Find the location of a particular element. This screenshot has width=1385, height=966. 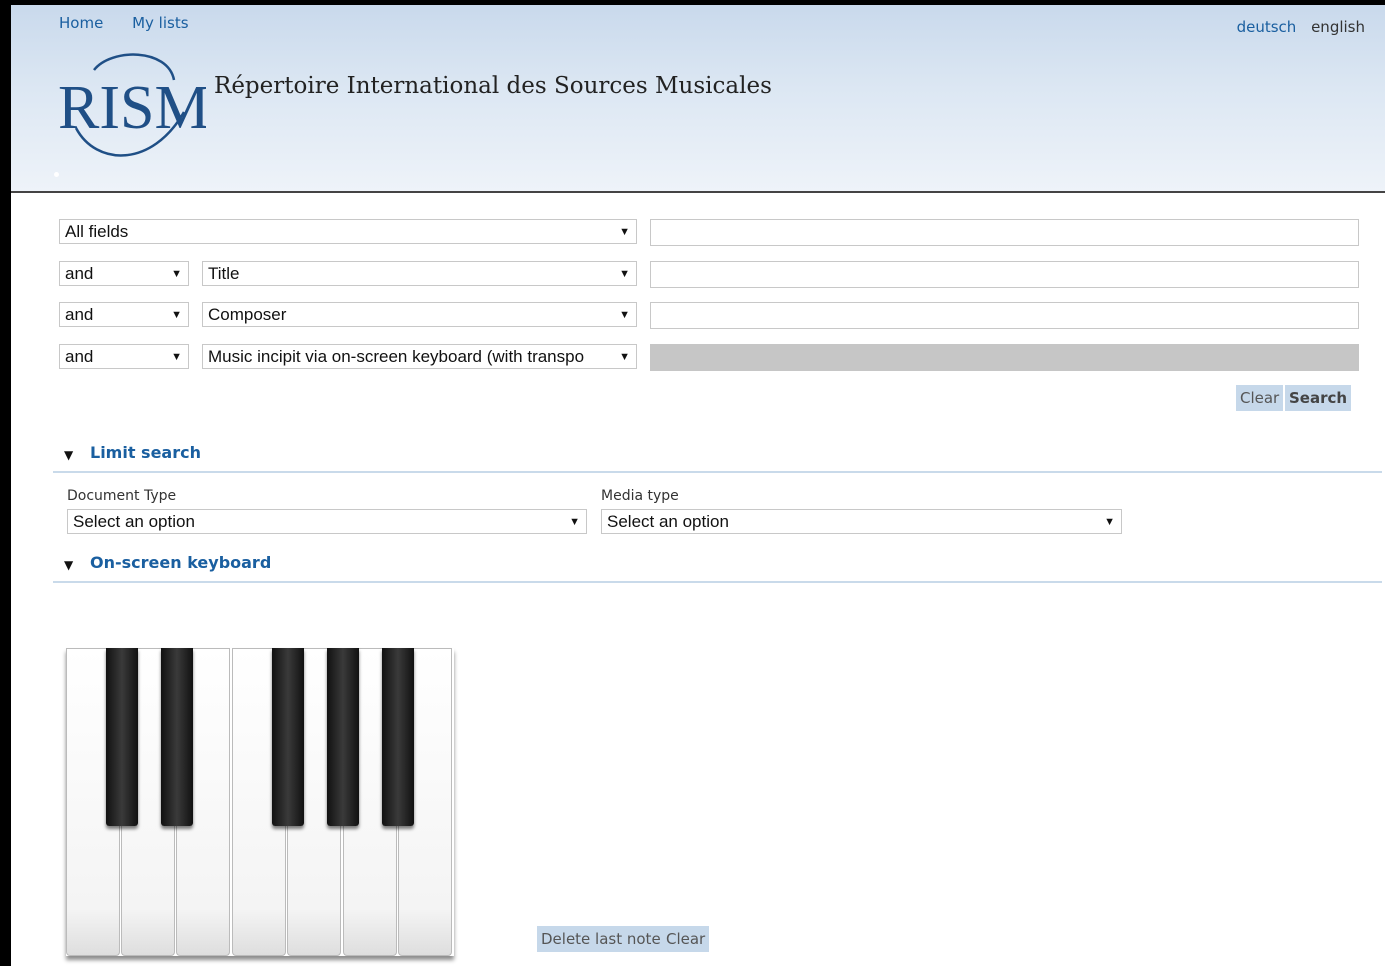

operator-select-2: and ▼ is located at coordinates (124, 273).